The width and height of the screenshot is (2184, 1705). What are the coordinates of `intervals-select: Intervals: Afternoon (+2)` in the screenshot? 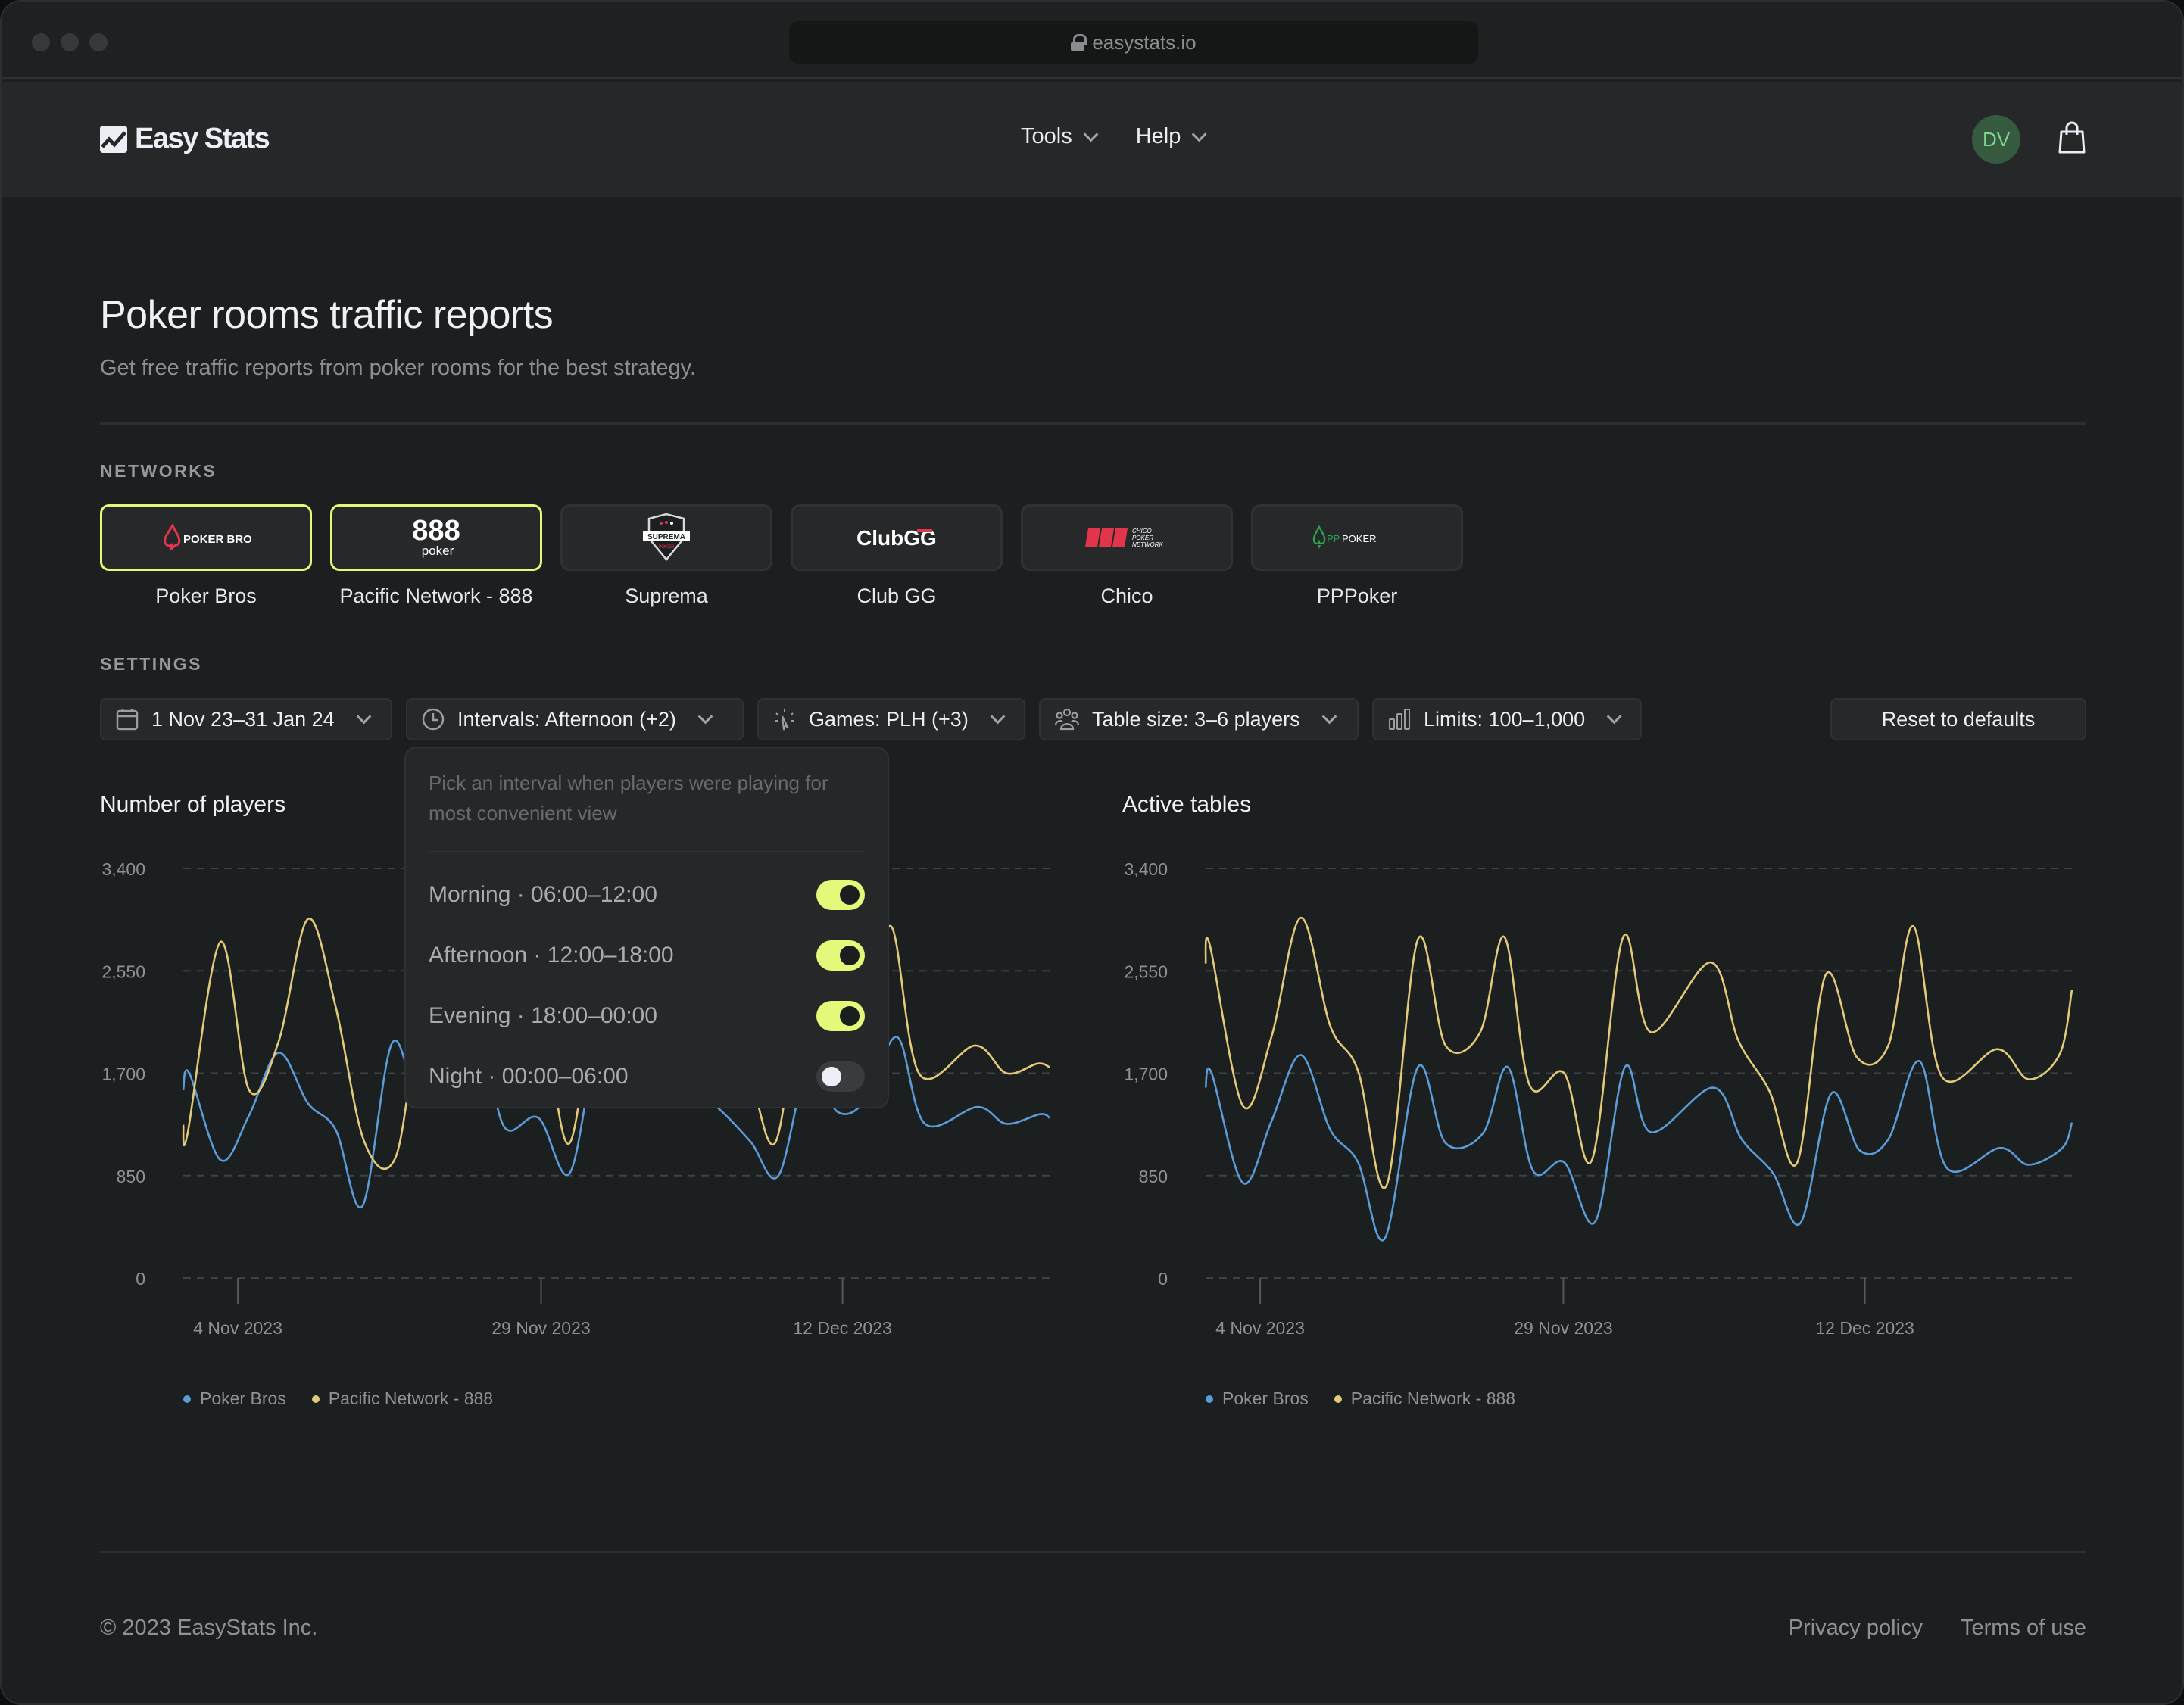 It's located at (575, 719).